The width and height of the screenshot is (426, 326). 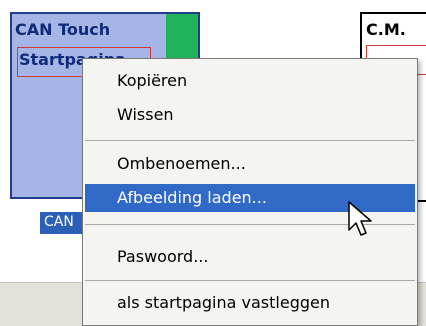 What do you see at coordinates (386, 29) in the screenshot?
I see `cm-tile-title: C.M.` at bounding box center [386, 29].